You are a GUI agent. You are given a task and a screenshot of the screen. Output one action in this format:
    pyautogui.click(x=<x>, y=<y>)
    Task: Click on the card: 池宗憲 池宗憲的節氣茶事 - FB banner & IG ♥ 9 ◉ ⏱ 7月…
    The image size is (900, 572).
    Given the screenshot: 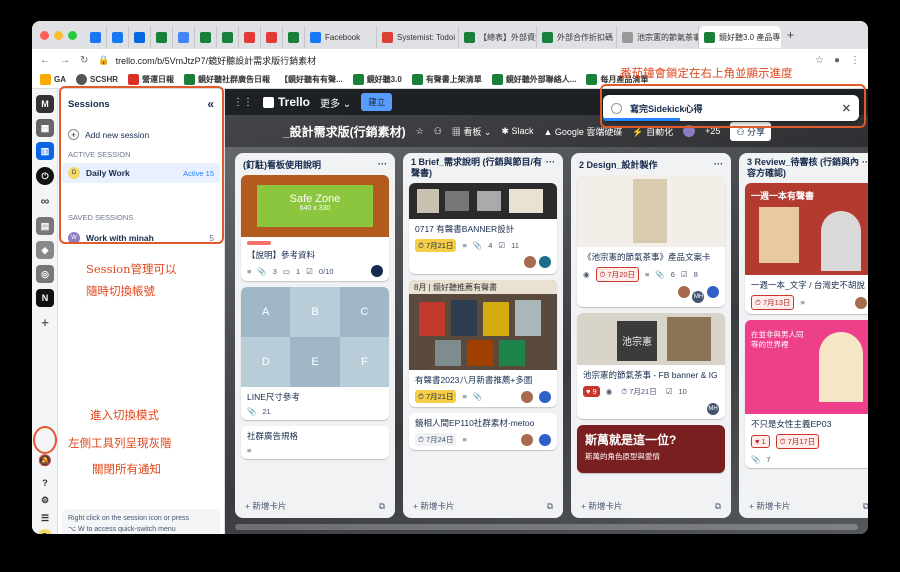 What is the action you would take?
    pyautogui.click(x=651, y=366)
    